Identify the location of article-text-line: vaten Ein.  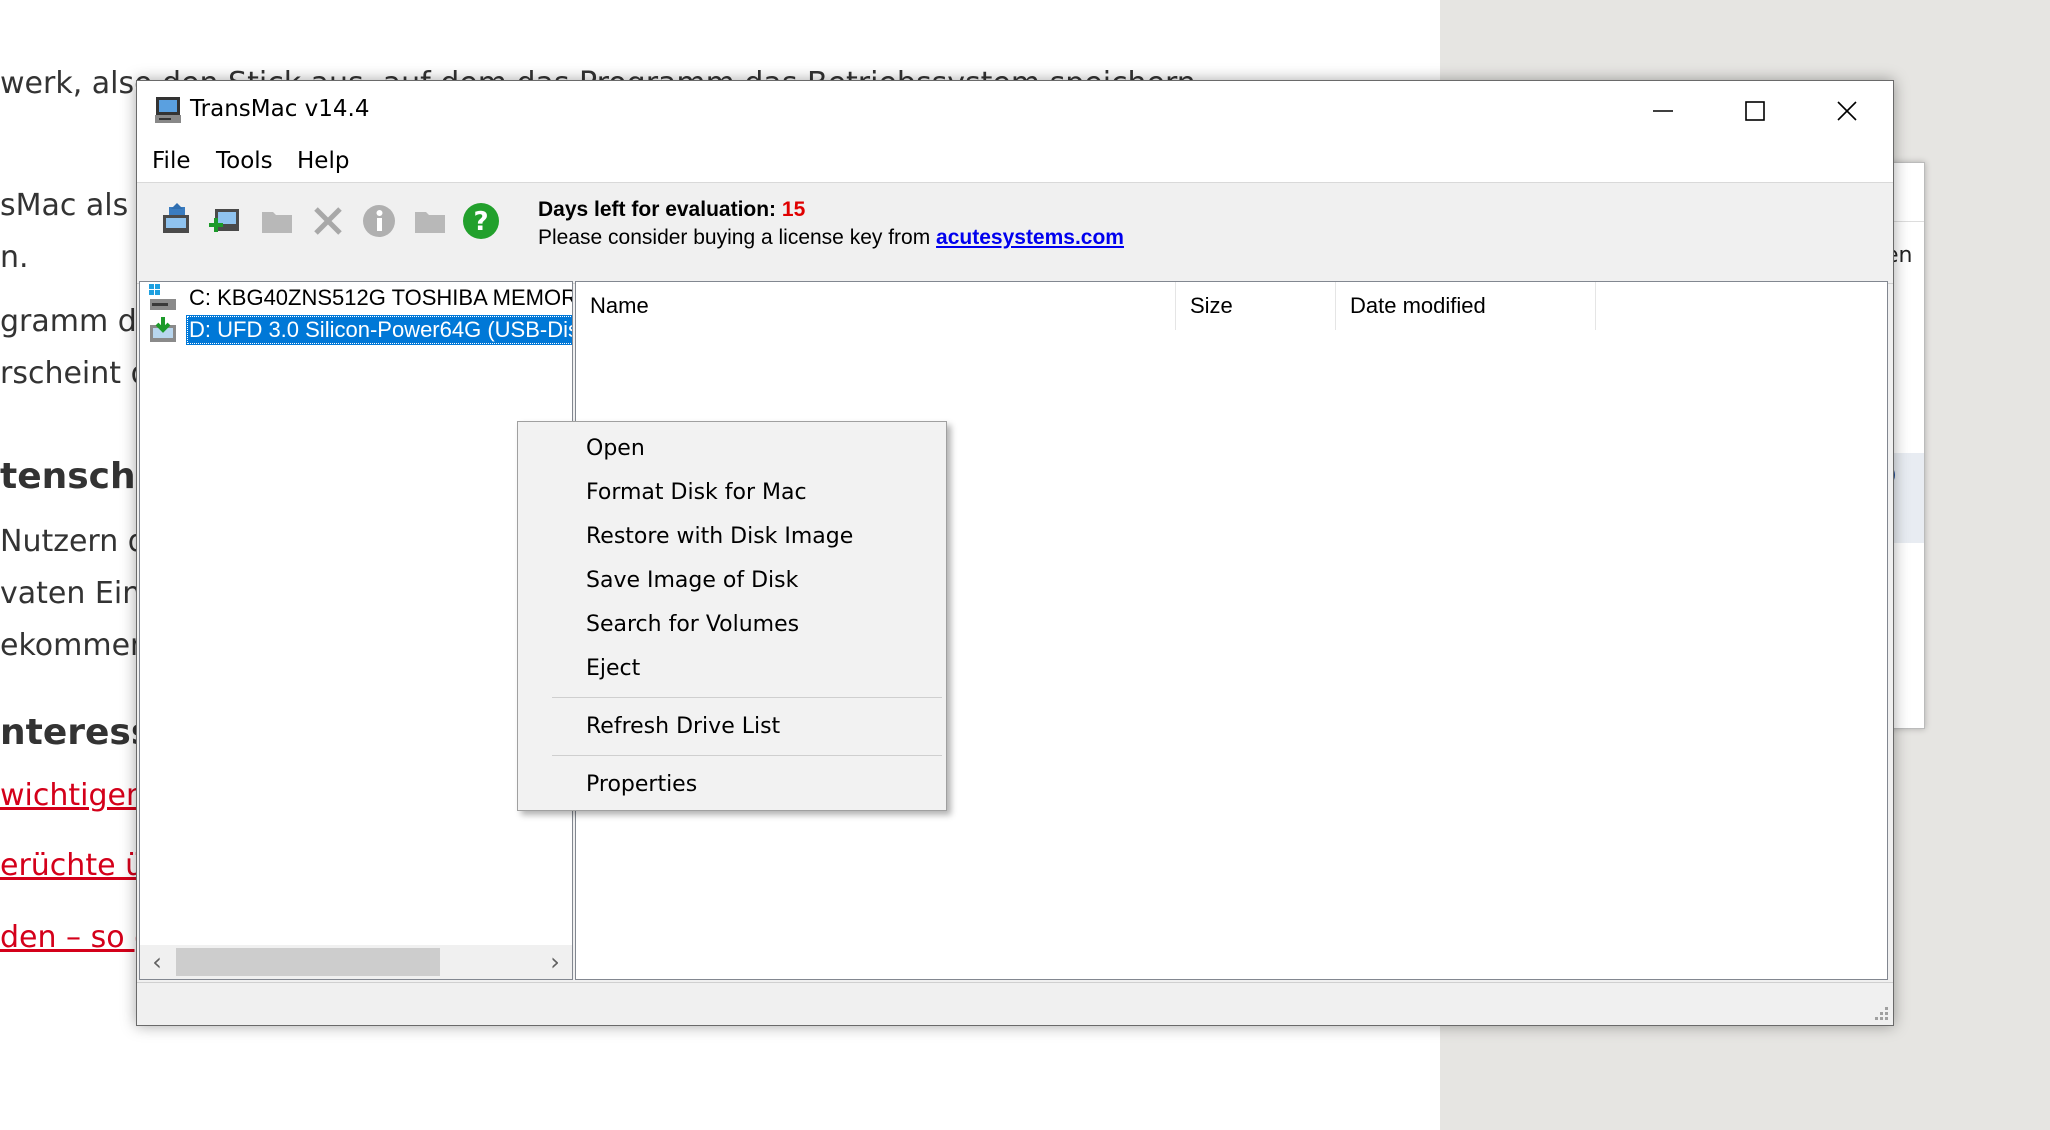
(71, 593).